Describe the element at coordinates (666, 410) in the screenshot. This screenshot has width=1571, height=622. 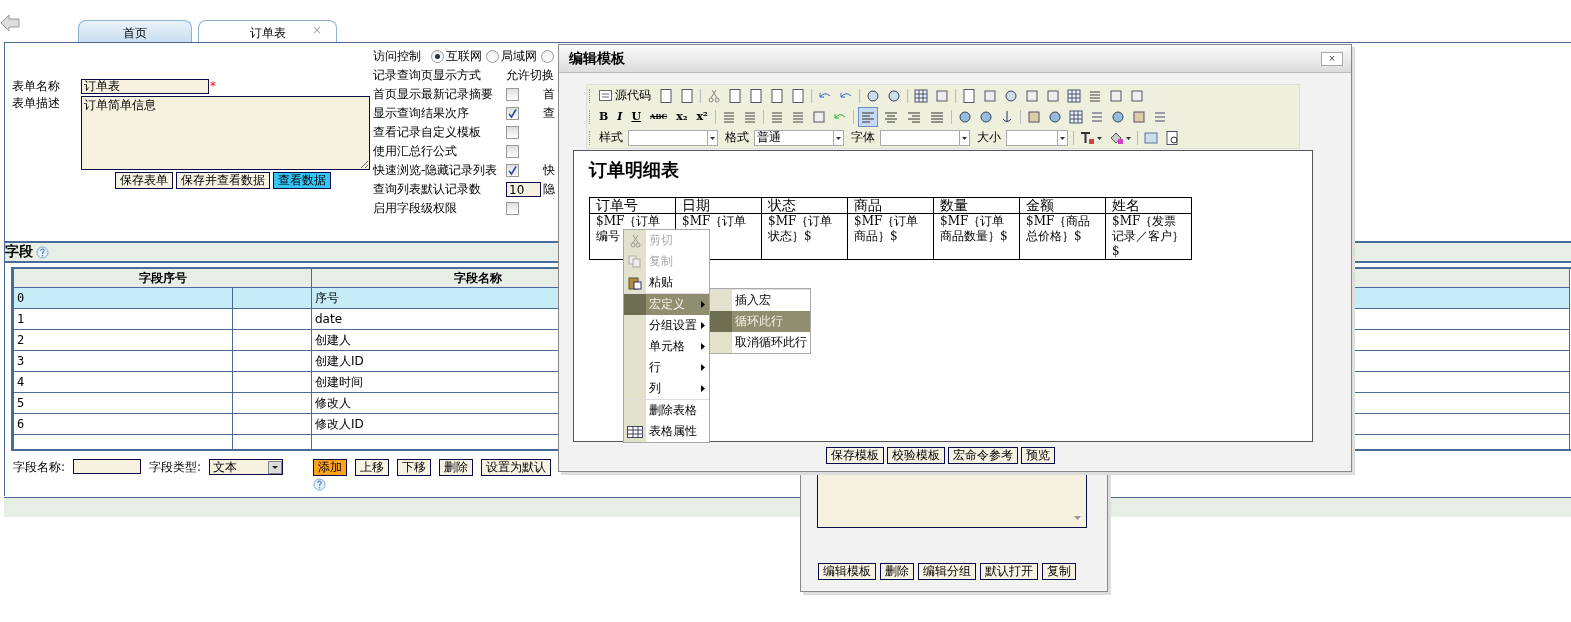
I see `menu-item: 删除表格` at that location.